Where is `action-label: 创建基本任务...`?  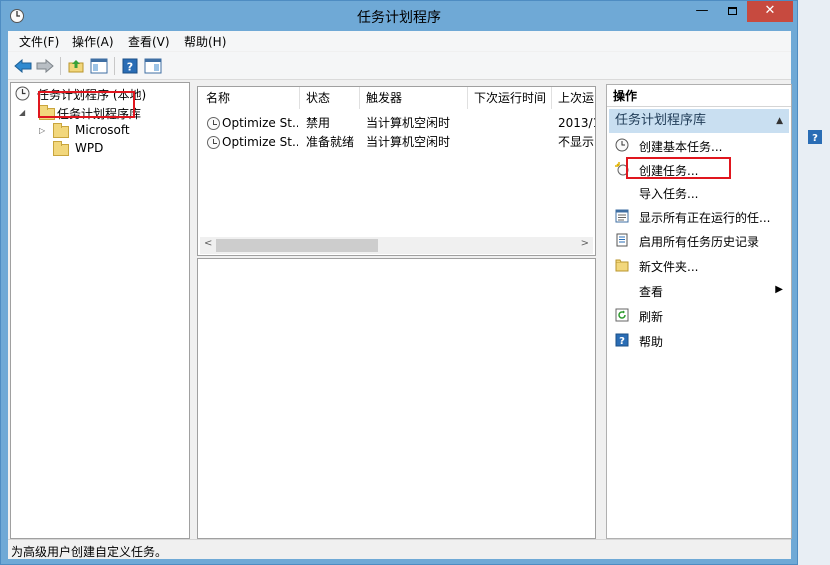
action-label: 创建基本任务... is located at coordinates (681, 147).